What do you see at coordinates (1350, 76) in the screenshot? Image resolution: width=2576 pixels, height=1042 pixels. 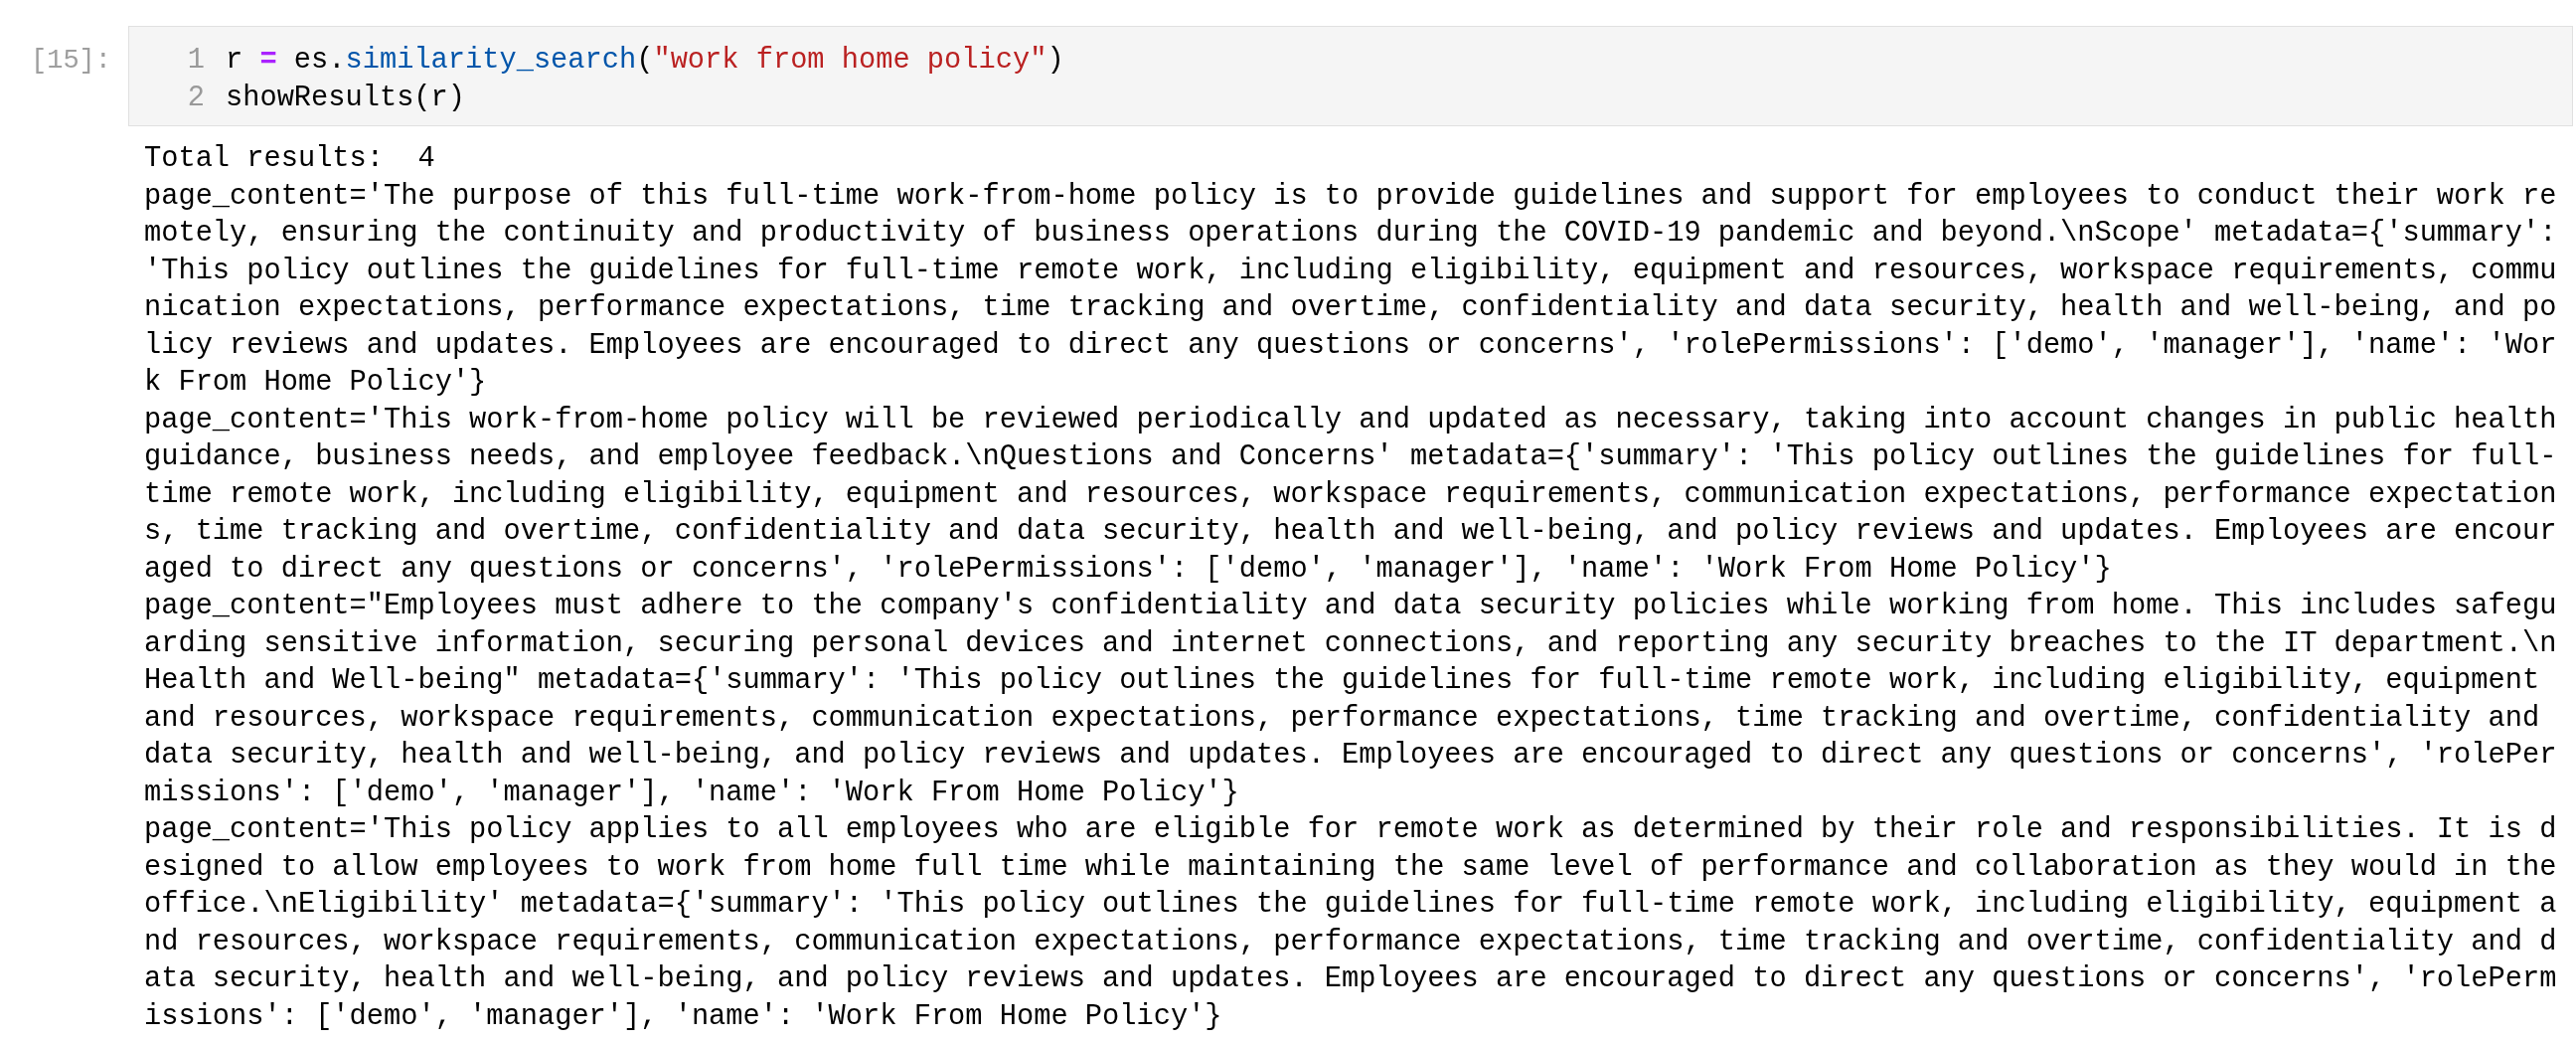 I see `code-editor: 1 r = es.similarity_search("work from home policy") 2 showResults(r)` at bounding box center [1350, 76].